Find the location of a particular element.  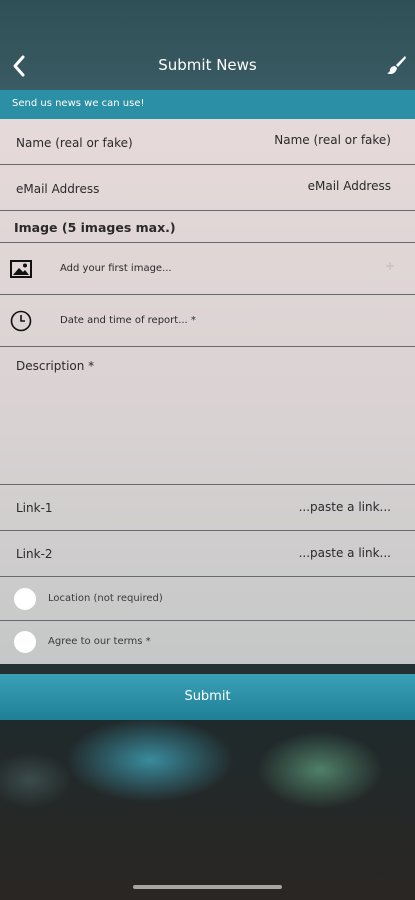

description-label: Description * is located at coordinates (55, 366).